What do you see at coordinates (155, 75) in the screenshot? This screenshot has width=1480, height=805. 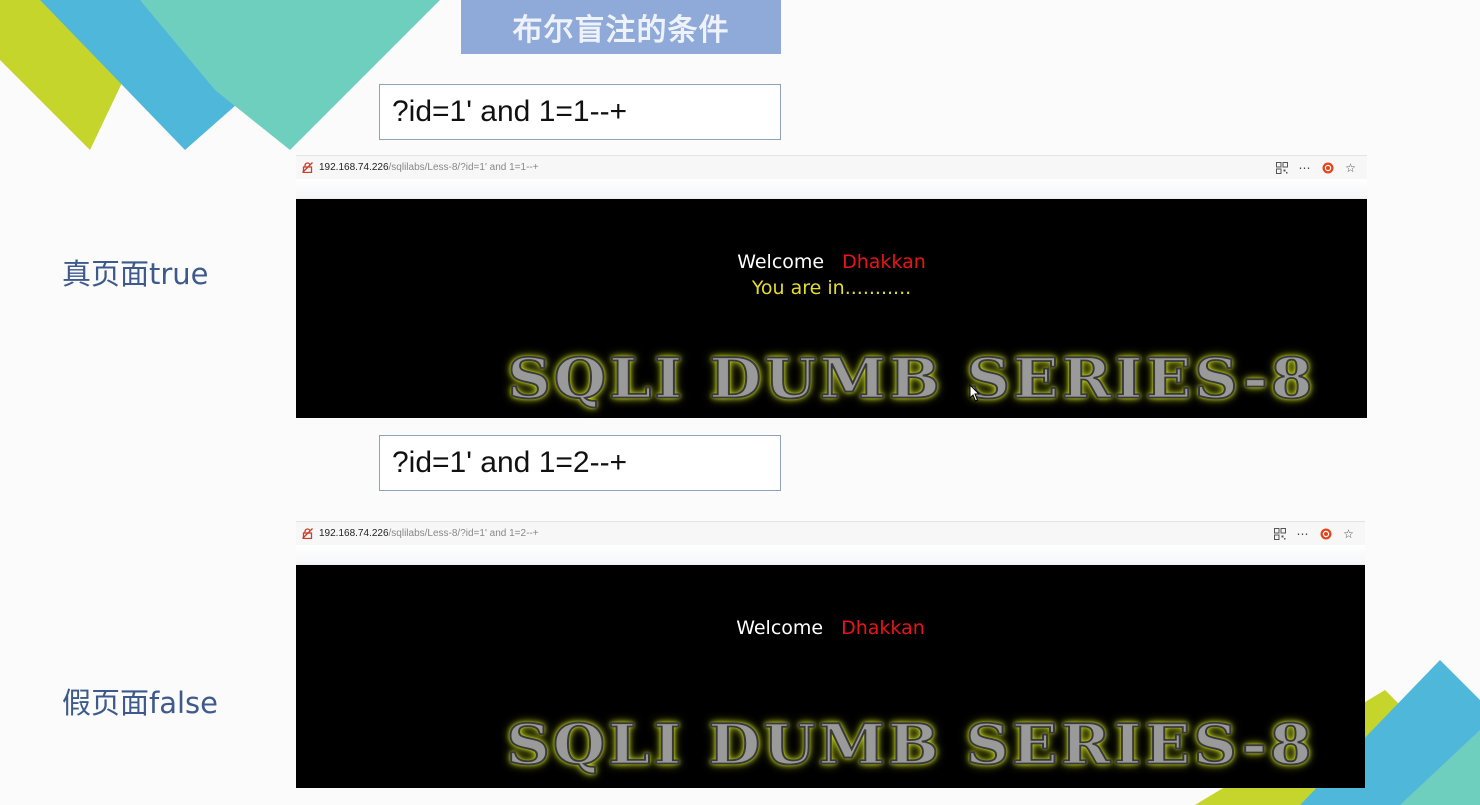 I see `top-left-blue-shape` at bounding box center [155, 75].